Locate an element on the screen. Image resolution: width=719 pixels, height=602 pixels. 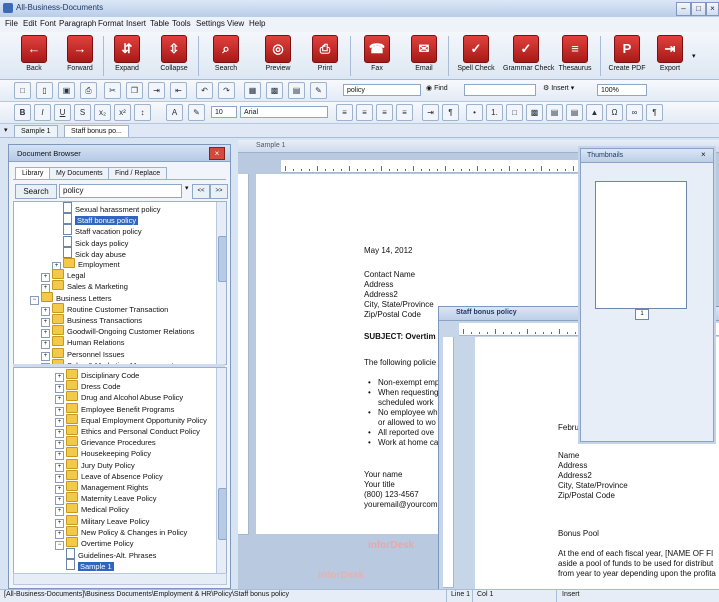
toolbar-overflow-icon: ▾ is located at coordinates (694, 56).